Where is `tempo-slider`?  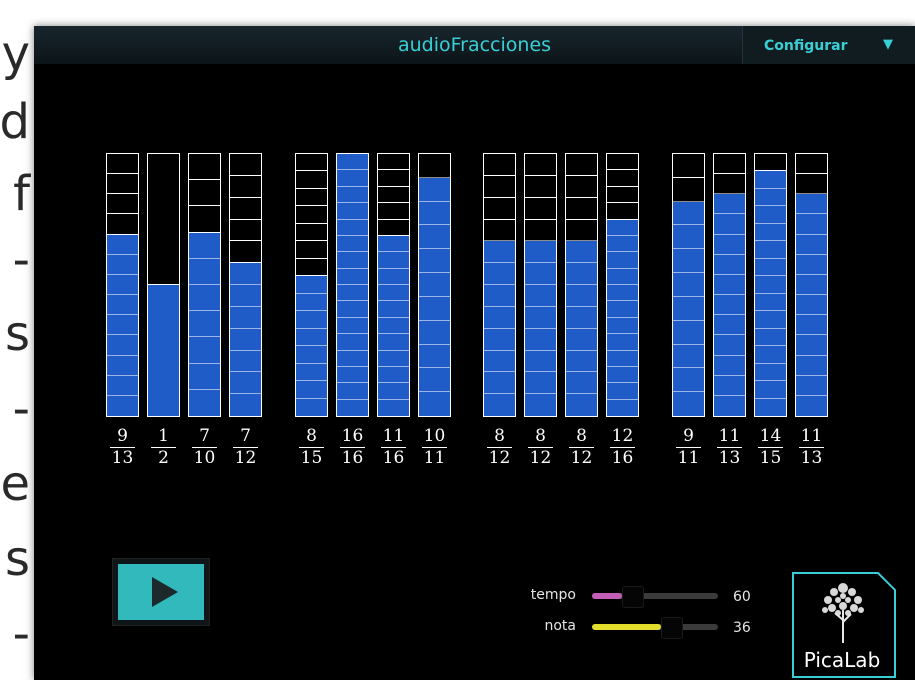
tempo-slider is located at coordinates (655, 597).